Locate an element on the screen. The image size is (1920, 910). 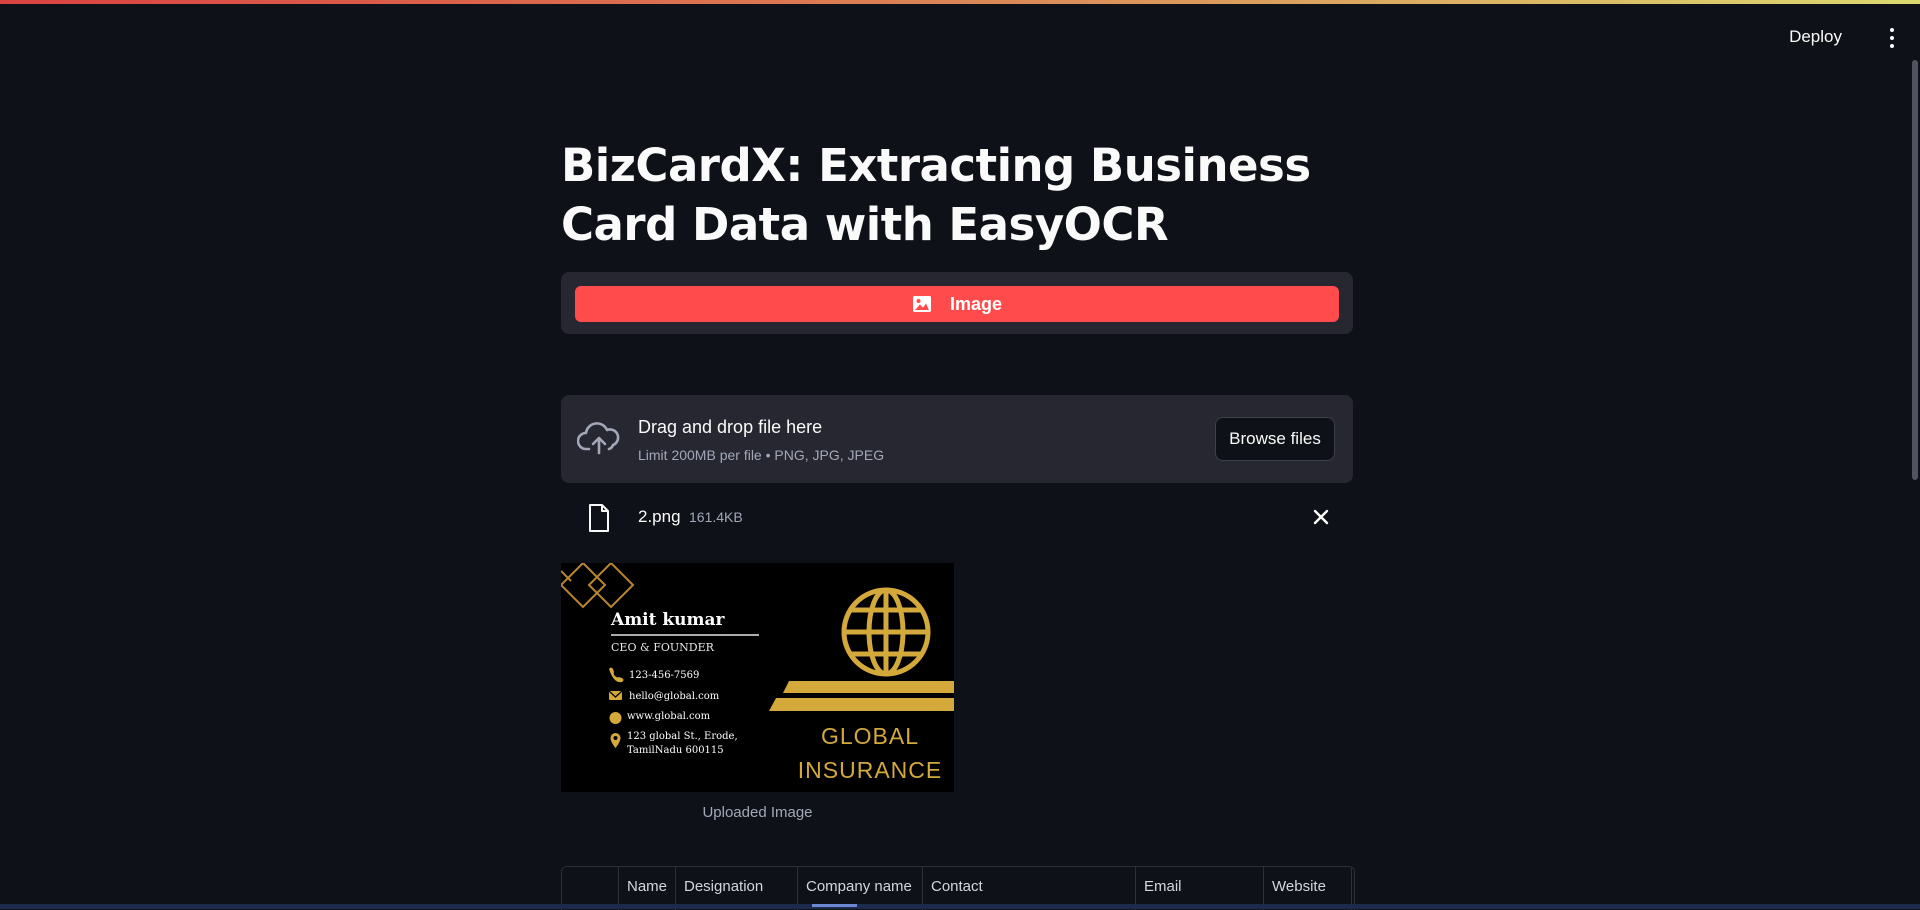
scrollbar is located at coordinates (1915, 270).